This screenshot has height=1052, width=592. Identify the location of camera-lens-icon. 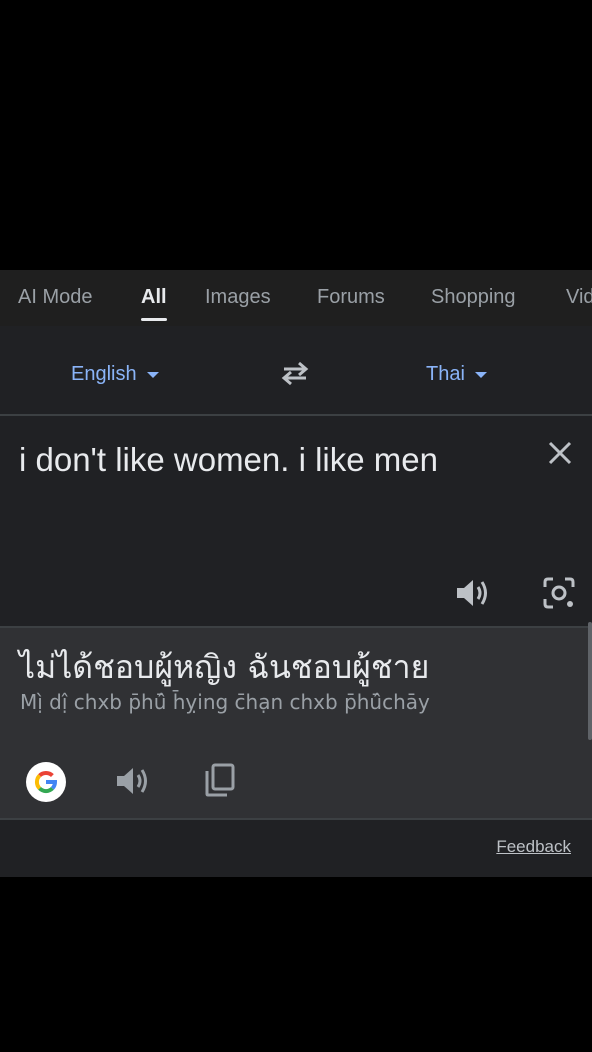
(559, 595).